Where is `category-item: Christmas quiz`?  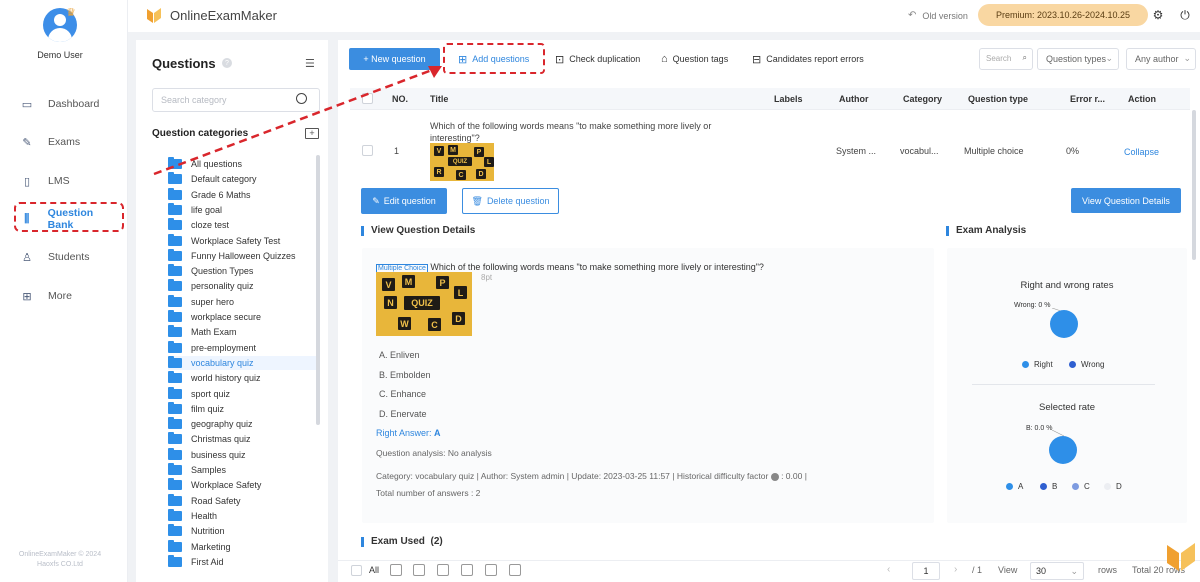 category-item: Christmas quiz is located at coordinates (243, 439).